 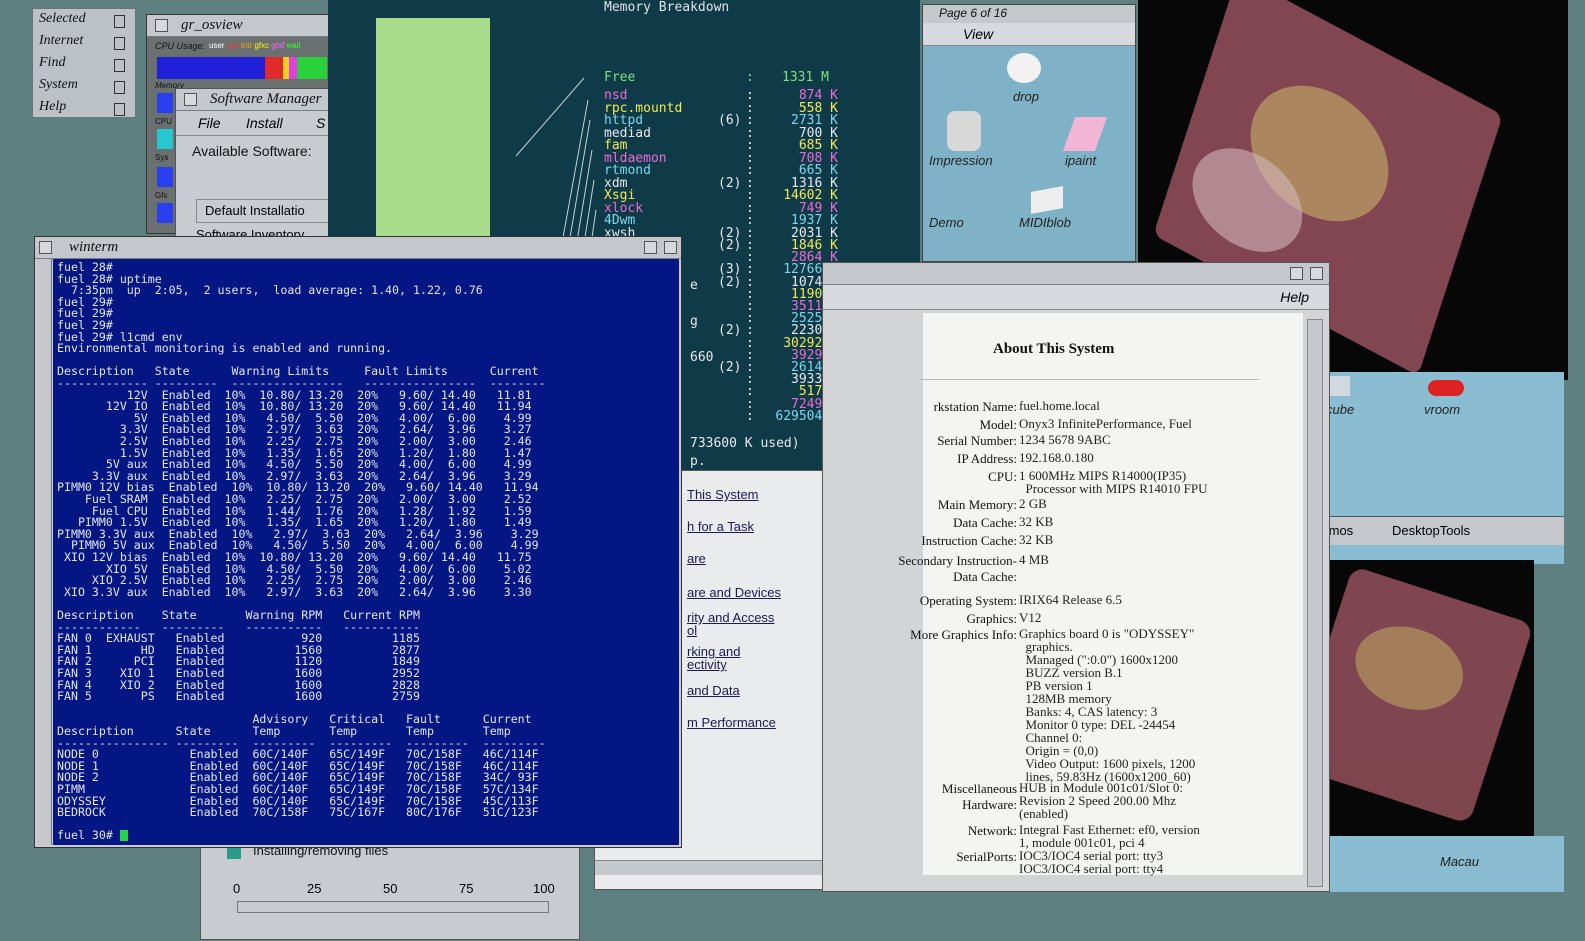 I want to click on status-icon, so click(x=234, y=853).